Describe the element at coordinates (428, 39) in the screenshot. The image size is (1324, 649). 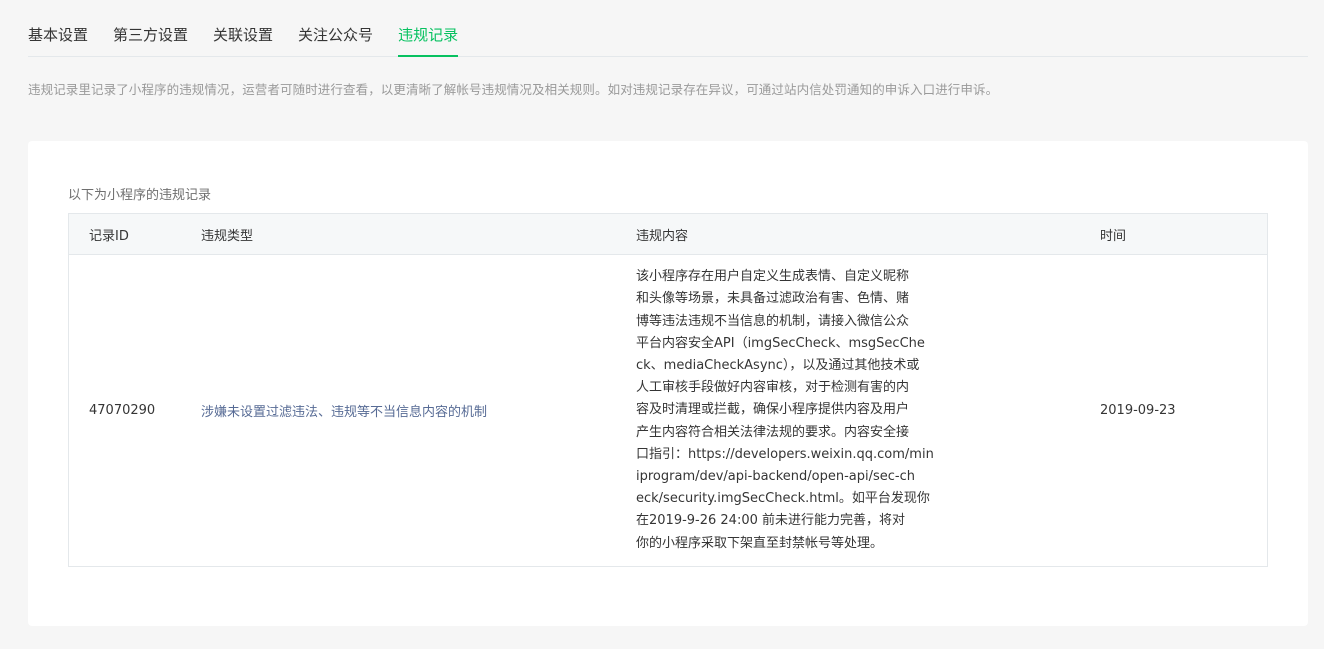
I see `tab-violation-records: 违规记录` at that location.